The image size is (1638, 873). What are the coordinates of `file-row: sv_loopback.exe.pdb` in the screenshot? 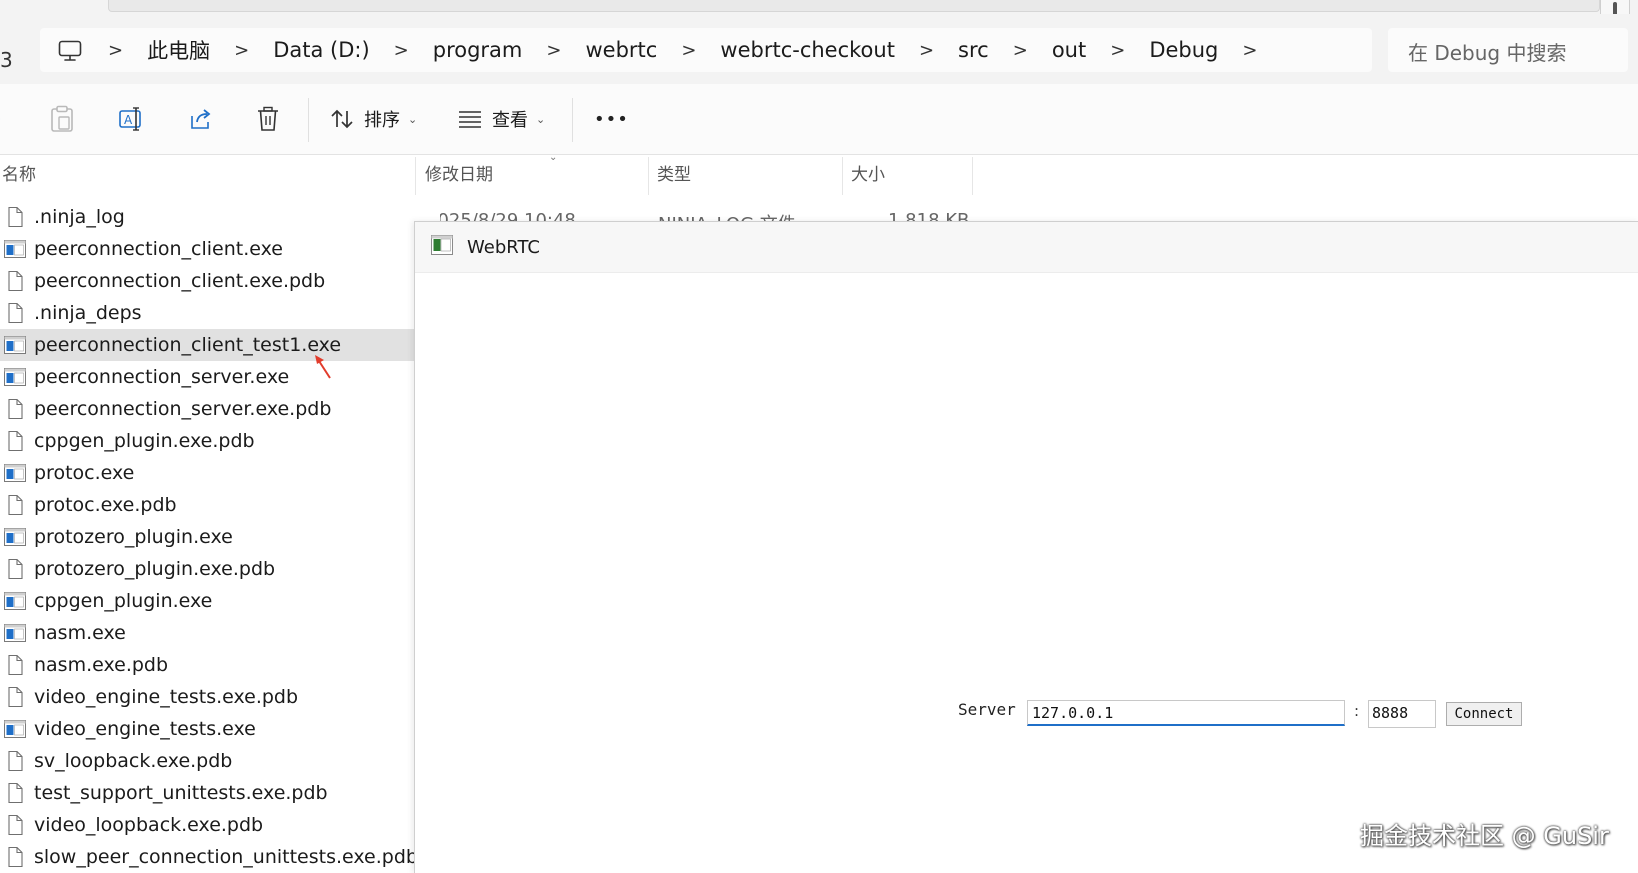 It's located at (207, 761).